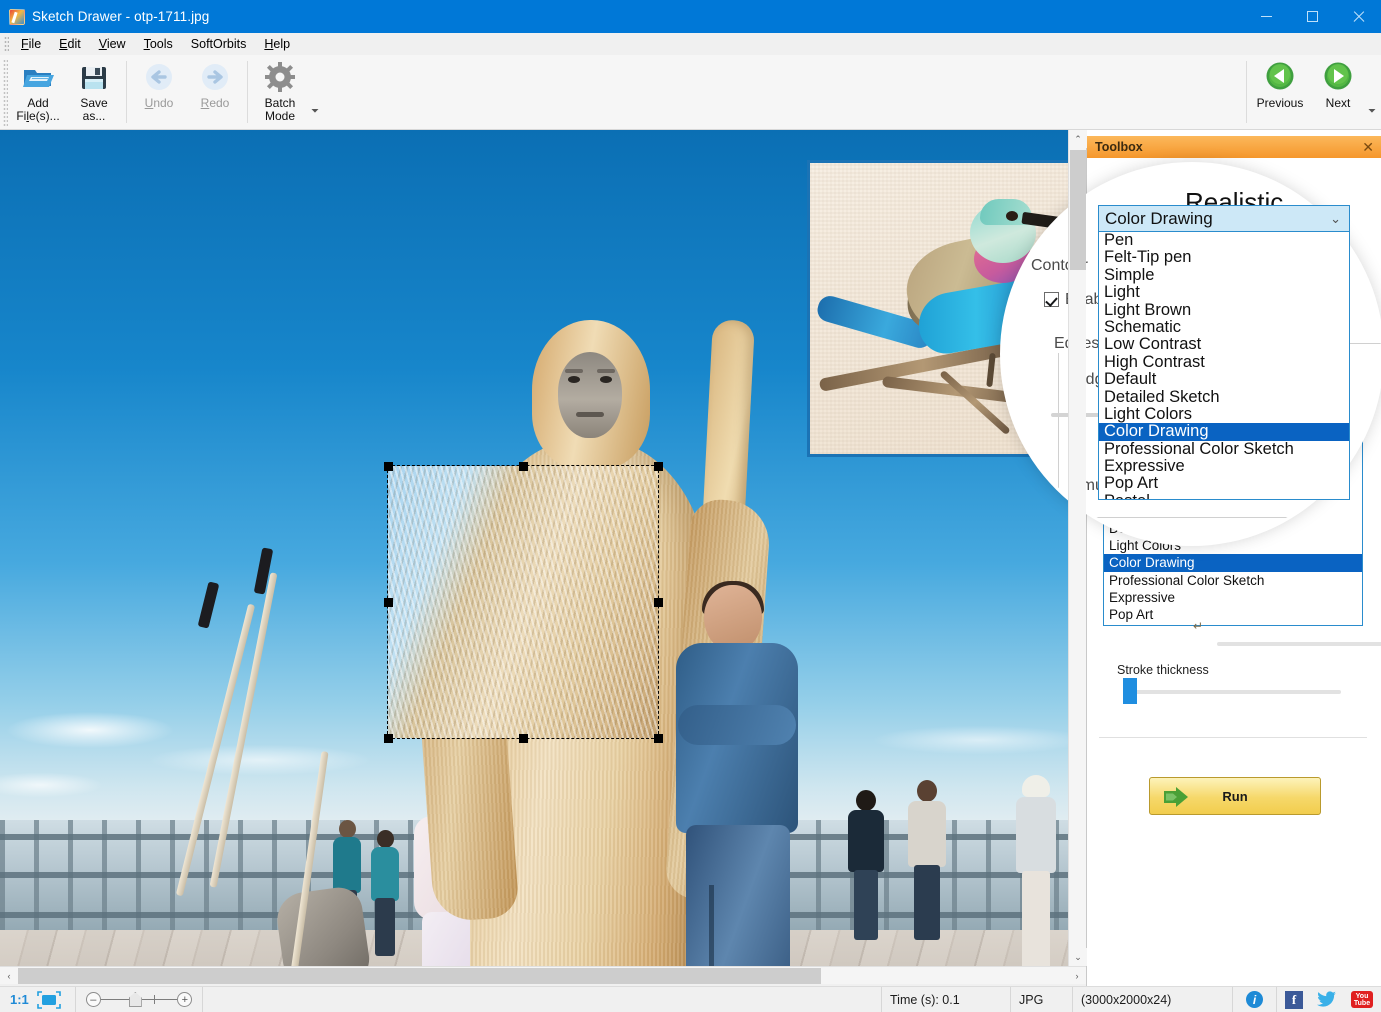 This screenshot has height=1012, width=1381. What do you see at coordinates (1224, 240) in the screenshot?
I see `preset-option: Pen` at bounding box center [1224, 240].